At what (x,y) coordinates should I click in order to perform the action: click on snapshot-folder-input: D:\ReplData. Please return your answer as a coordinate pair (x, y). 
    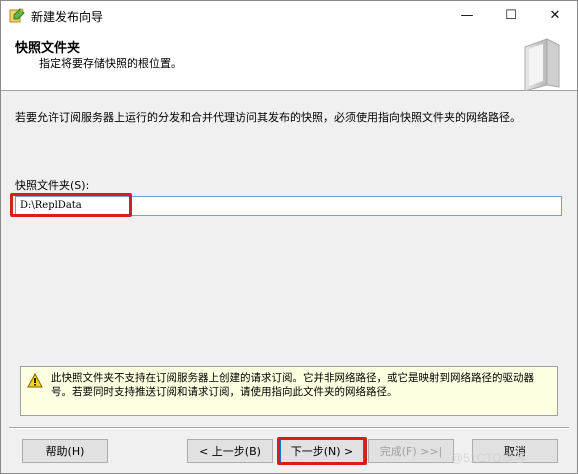
    Looking at the image, I should click on (288, 206).